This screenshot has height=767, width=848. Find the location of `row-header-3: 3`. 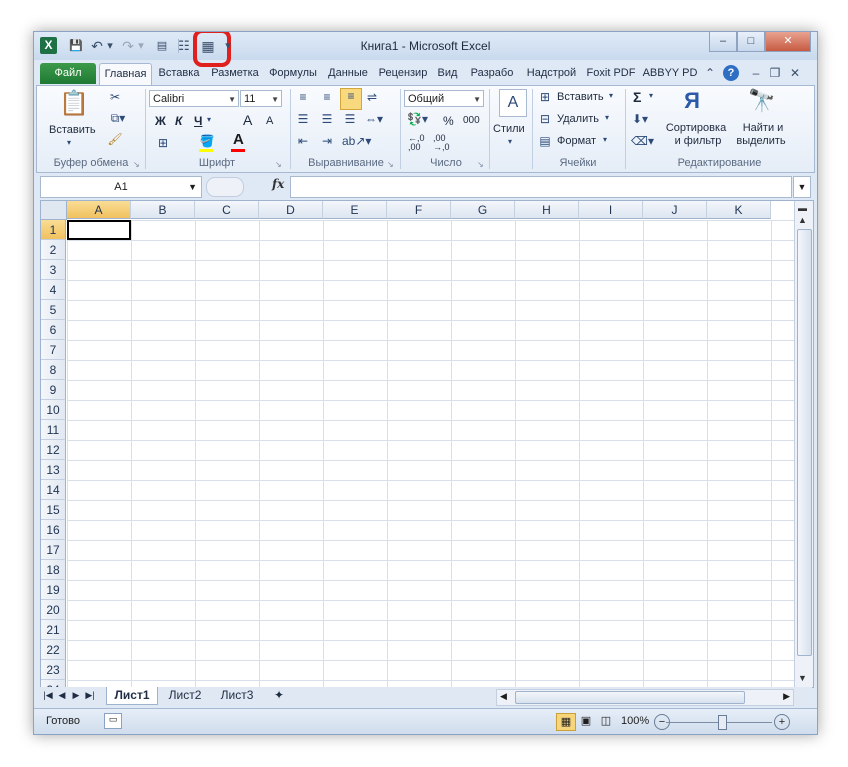

row-header-3: 3 is located at coordinates (53, 270).